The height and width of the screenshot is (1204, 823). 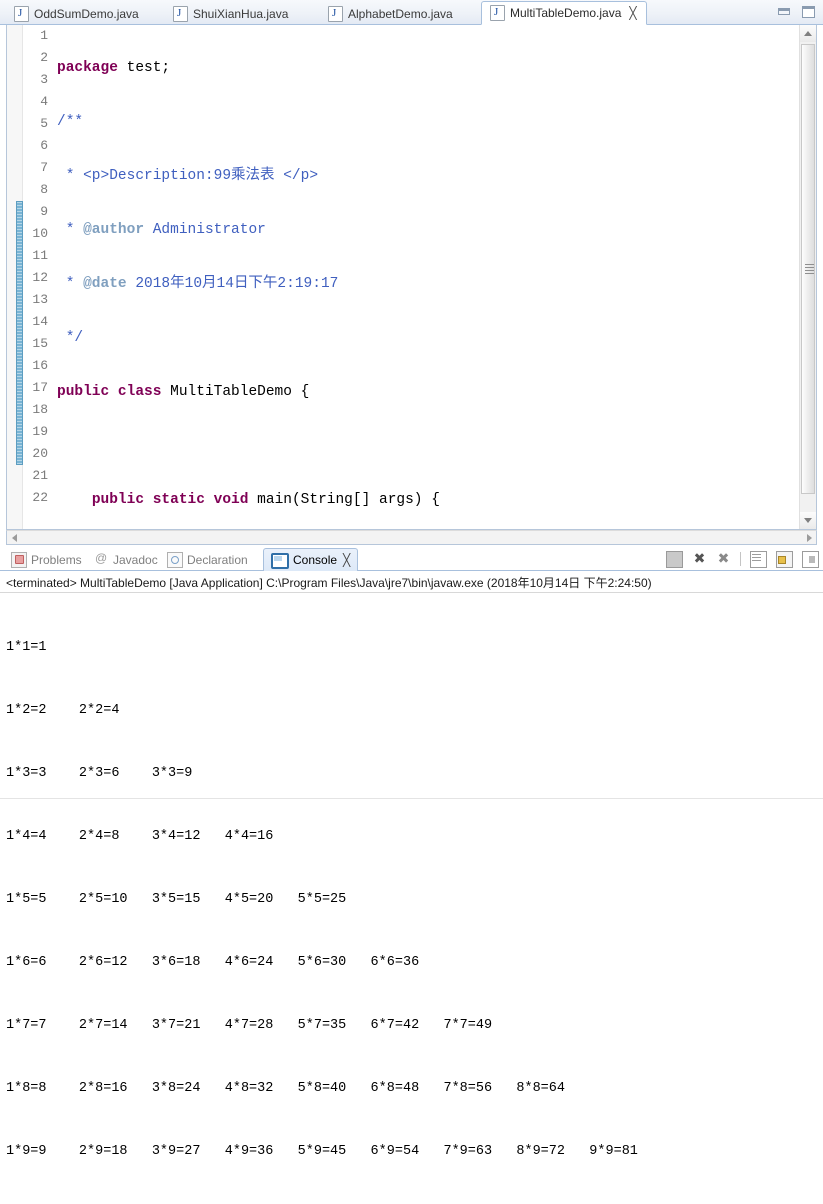 What do you see at coordinates (241, 13) in the screenshot?
I see `editor-tab-label: ShuiXianHua.java` at bounding box center [241, 13].